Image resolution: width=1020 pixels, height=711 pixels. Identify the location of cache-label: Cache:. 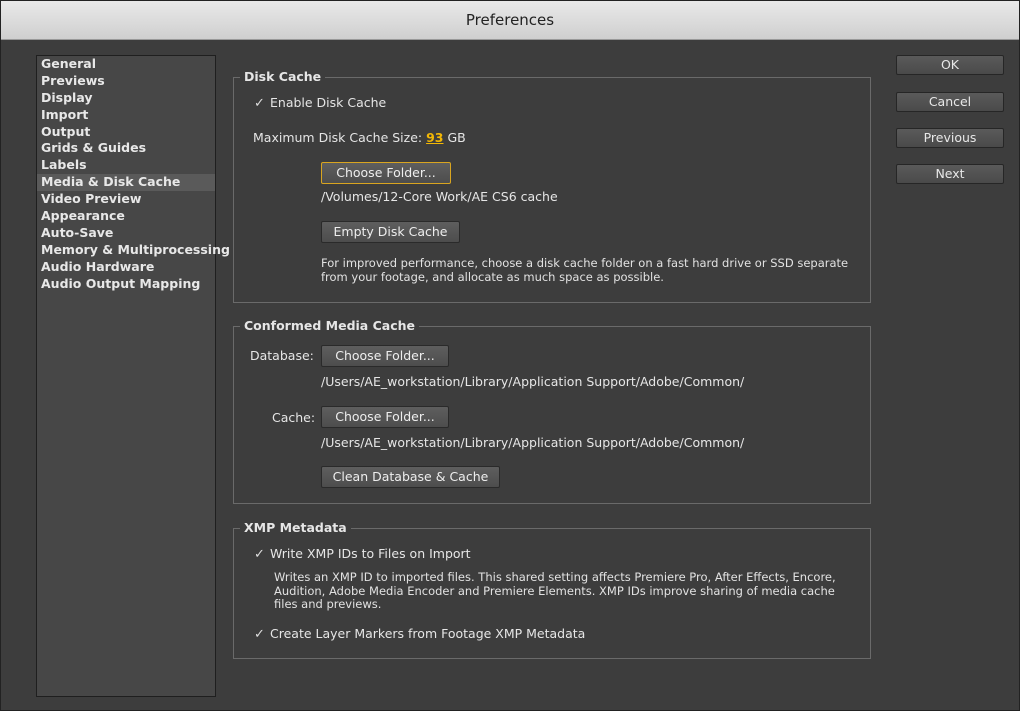
(294, 417).